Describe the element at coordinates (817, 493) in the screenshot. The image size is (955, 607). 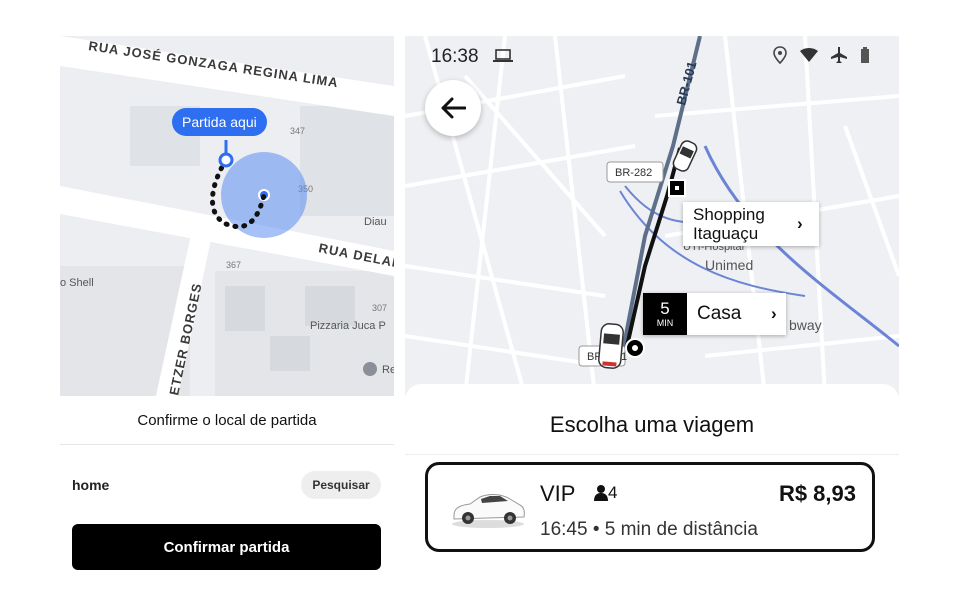
I see `ride-price: R$ 8,93` at that location.